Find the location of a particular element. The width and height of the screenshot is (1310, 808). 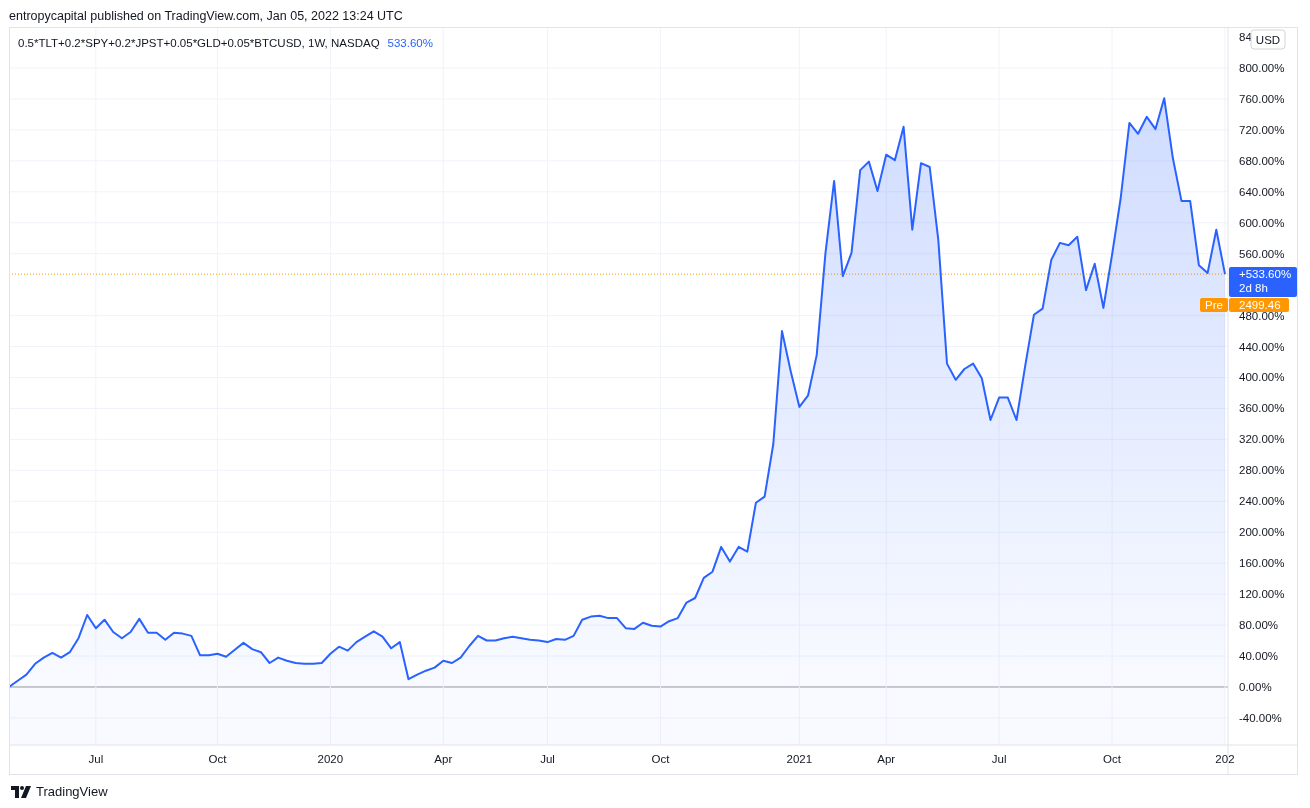

axis-label: 280.00% is located at coordinates (1262, 470).